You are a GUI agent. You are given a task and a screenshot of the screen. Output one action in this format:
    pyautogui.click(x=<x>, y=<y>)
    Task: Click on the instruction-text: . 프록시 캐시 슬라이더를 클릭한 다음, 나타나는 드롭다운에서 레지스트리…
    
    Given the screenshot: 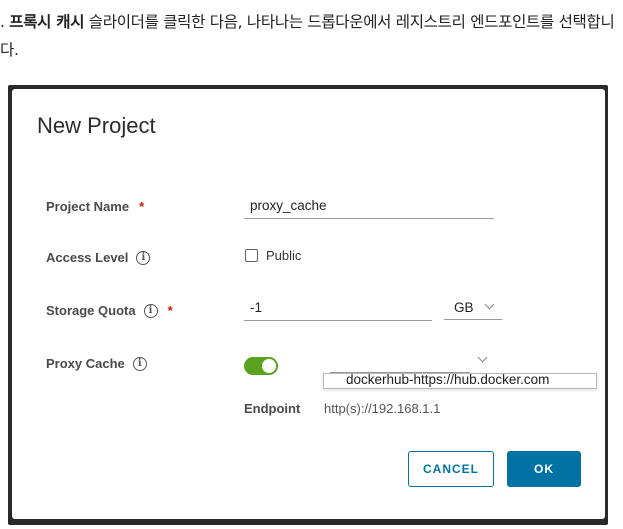 What is the action you would take?
    pyautogui.click(x=309, y=36)
    